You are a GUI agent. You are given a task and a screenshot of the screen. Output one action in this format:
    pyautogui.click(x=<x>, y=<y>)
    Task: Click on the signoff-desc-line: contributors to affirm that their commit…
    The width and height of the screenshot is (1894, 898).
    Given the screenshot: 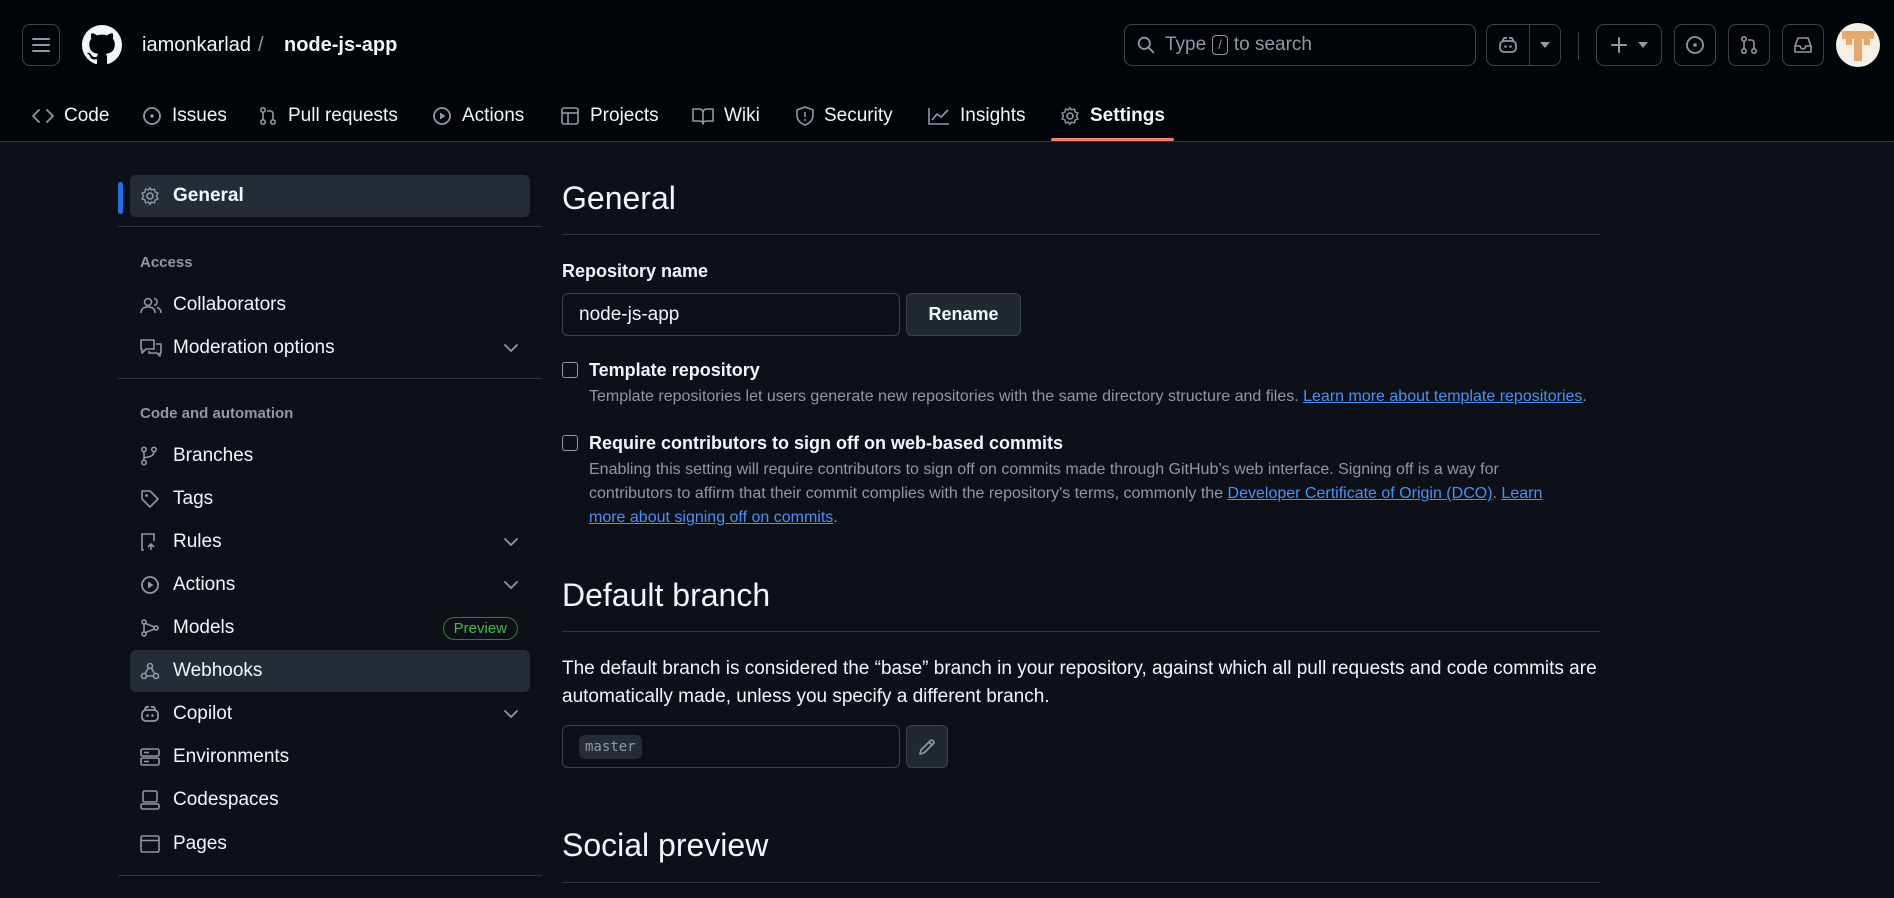 What is the action you would take?
    pyautogui.click(x=906, y=493)
    